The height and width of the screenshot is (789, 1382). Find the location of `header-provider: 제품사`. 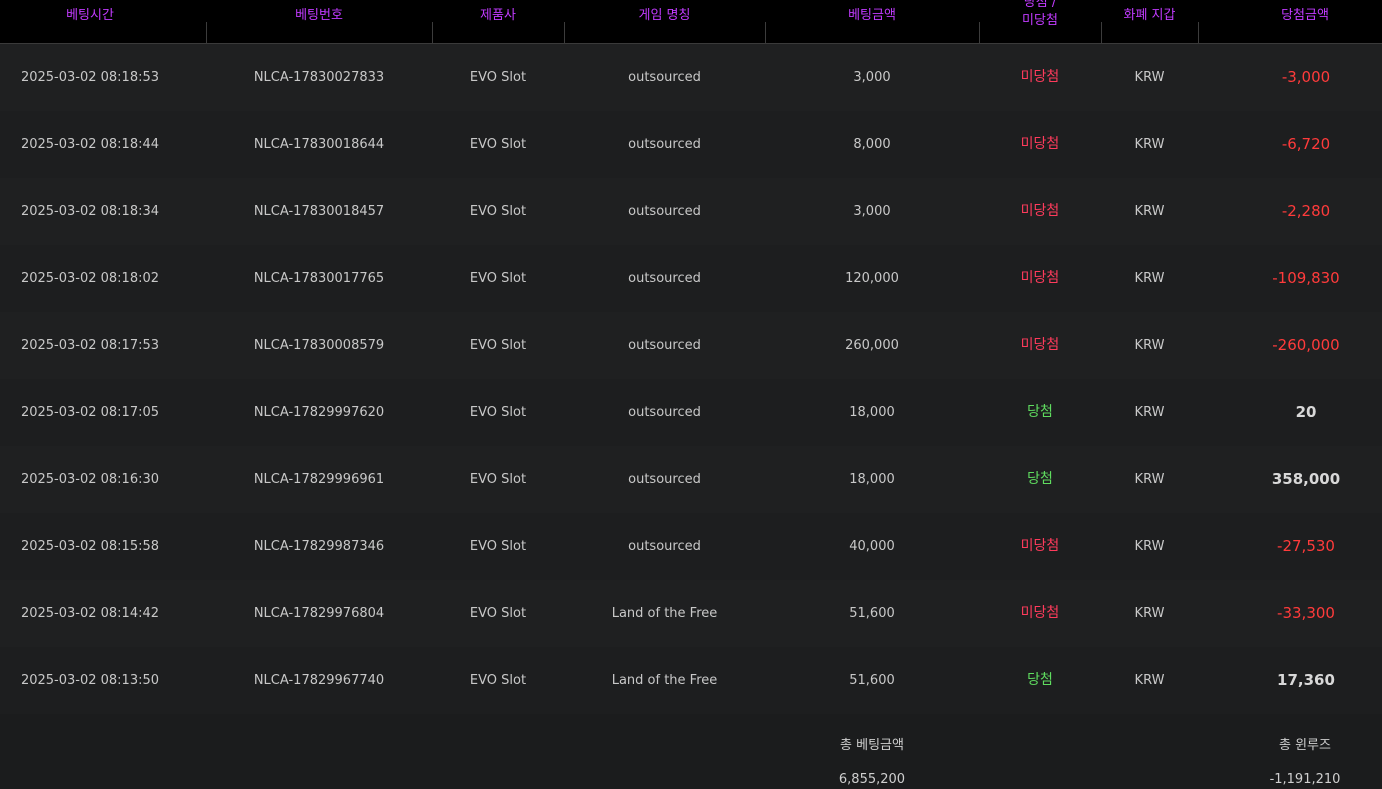

header-provider: 제품사 is located at coordinates (498, 21).